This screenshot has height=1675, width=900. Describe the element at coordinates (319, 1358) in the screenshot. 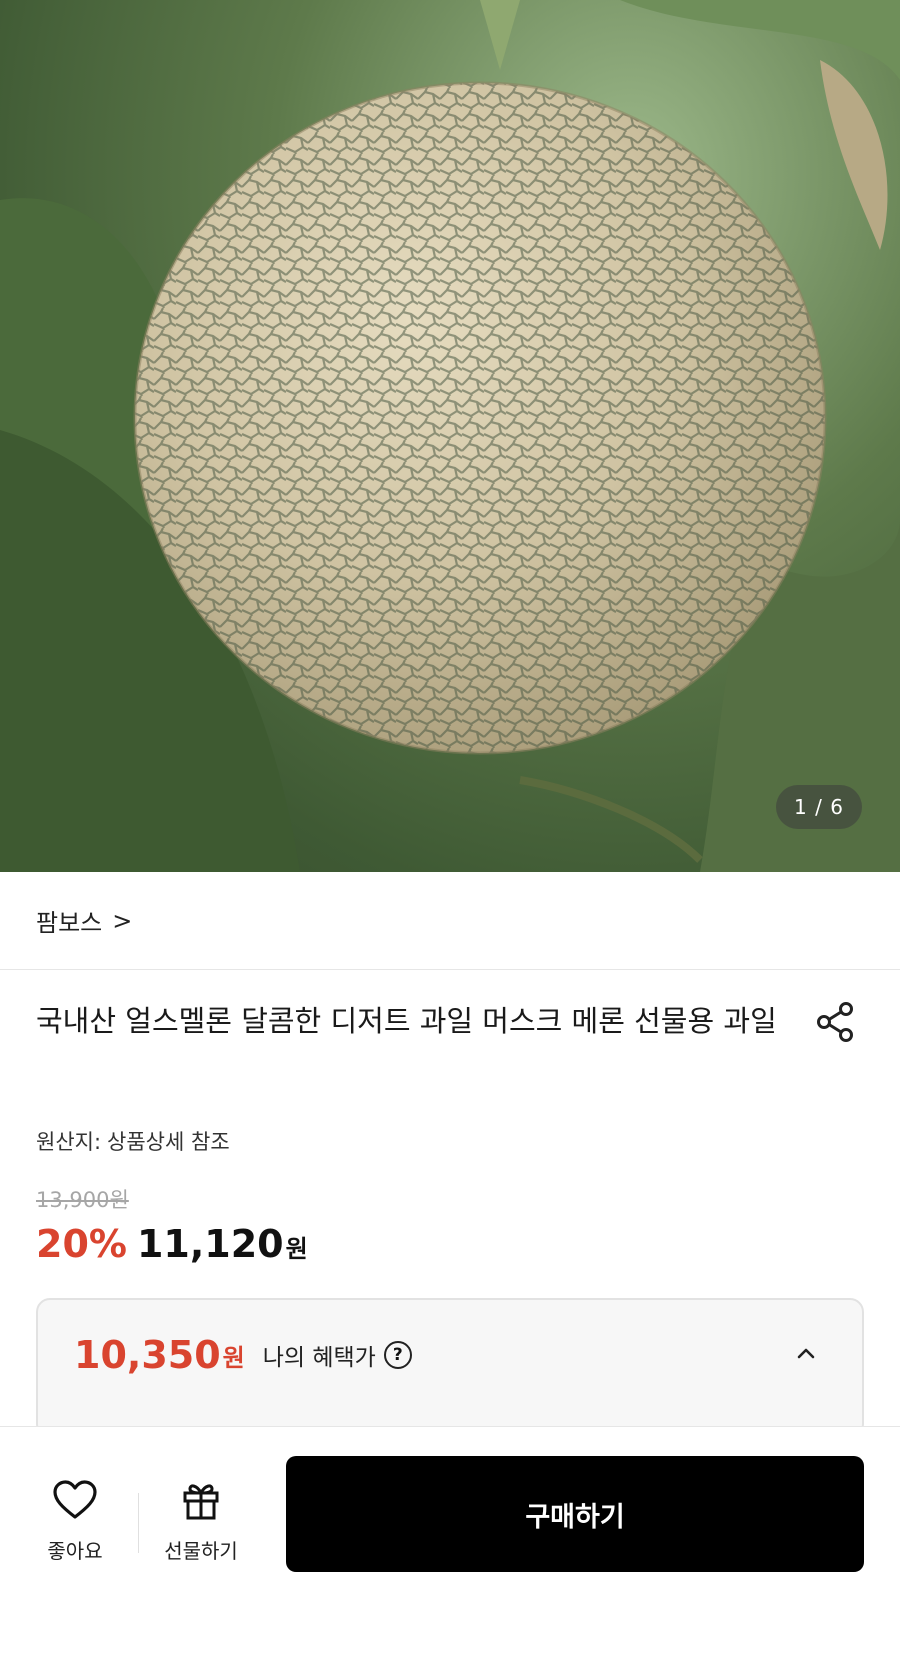

I see `benefit-label: 나의 혜택가` at that location.